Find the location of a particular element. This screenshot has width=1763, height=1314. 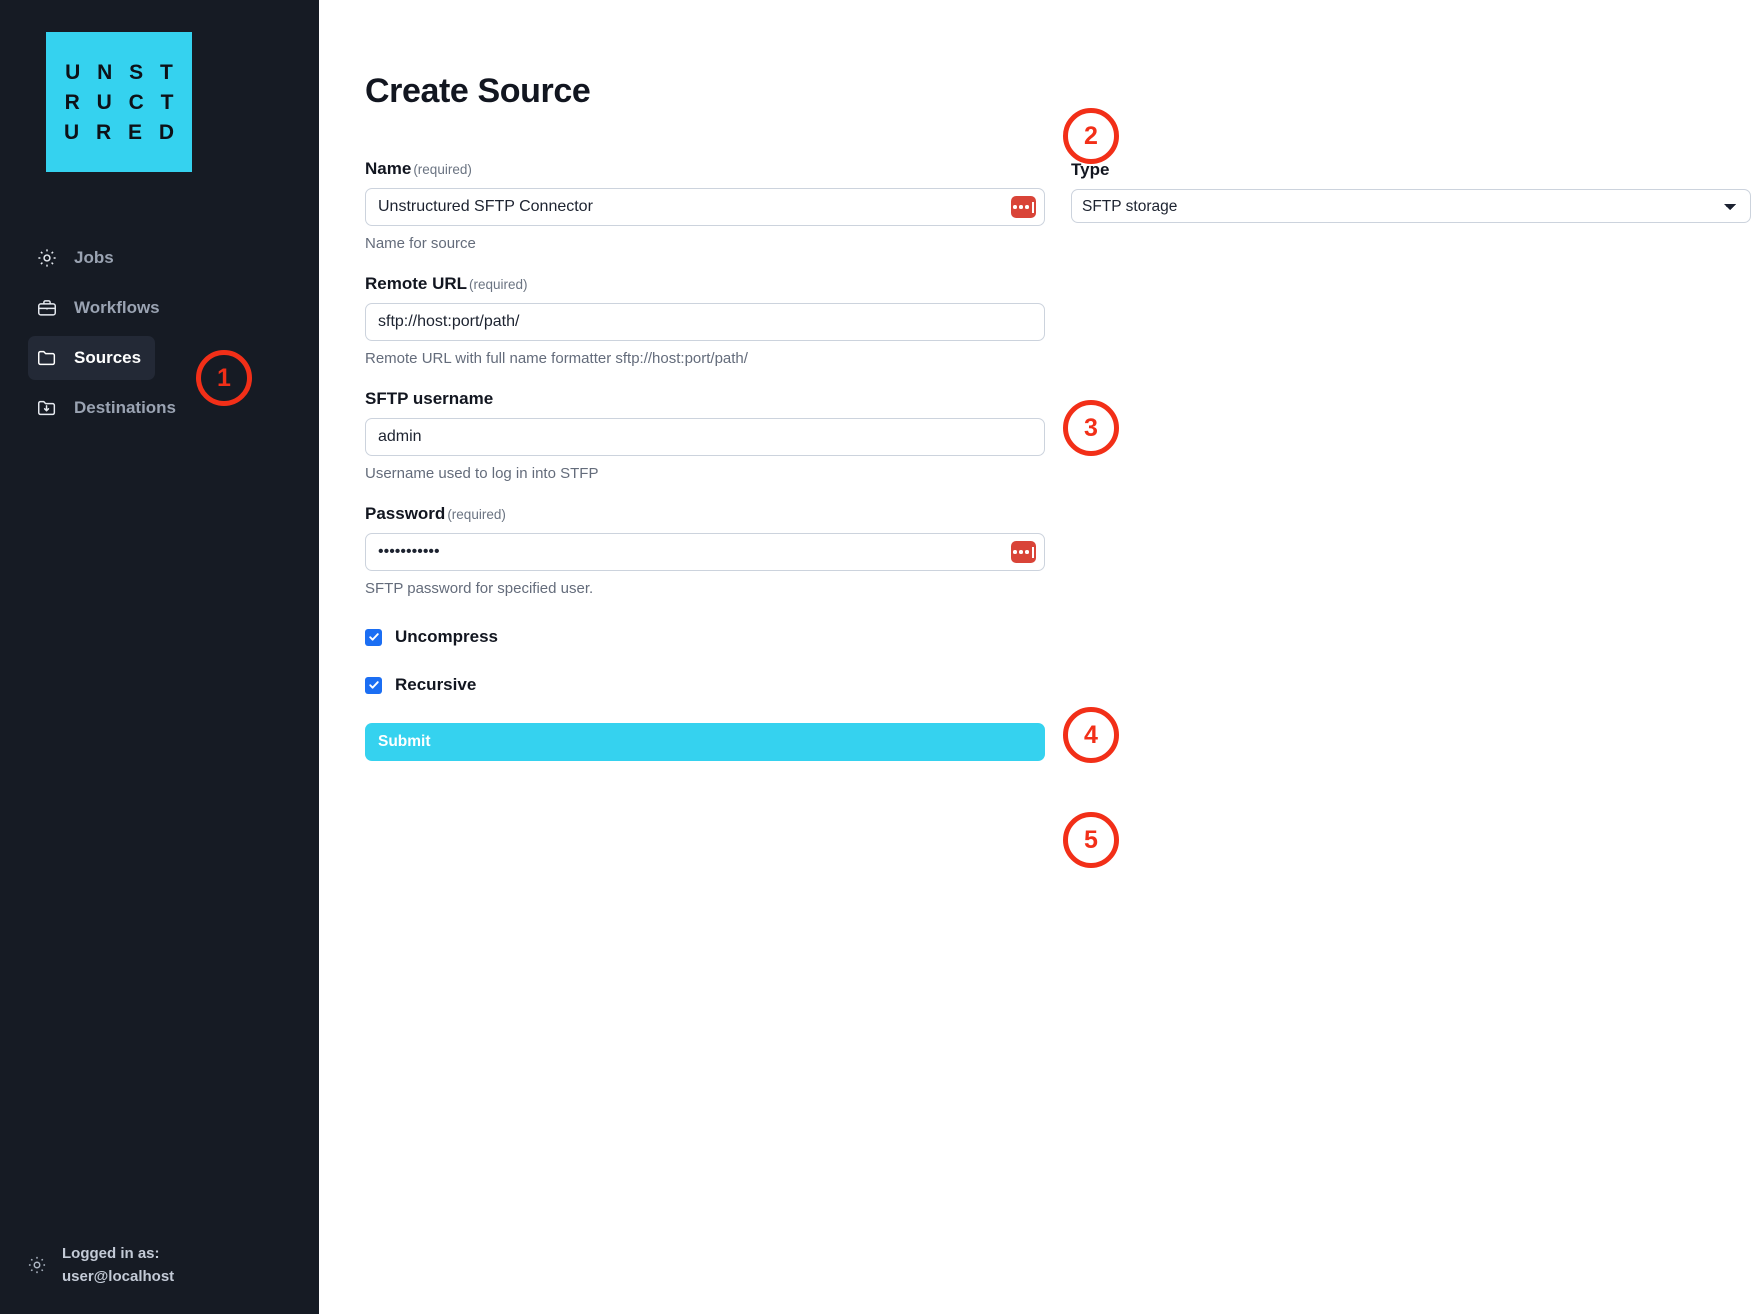

submit-button: Submit is located at coordinates (705, 742).